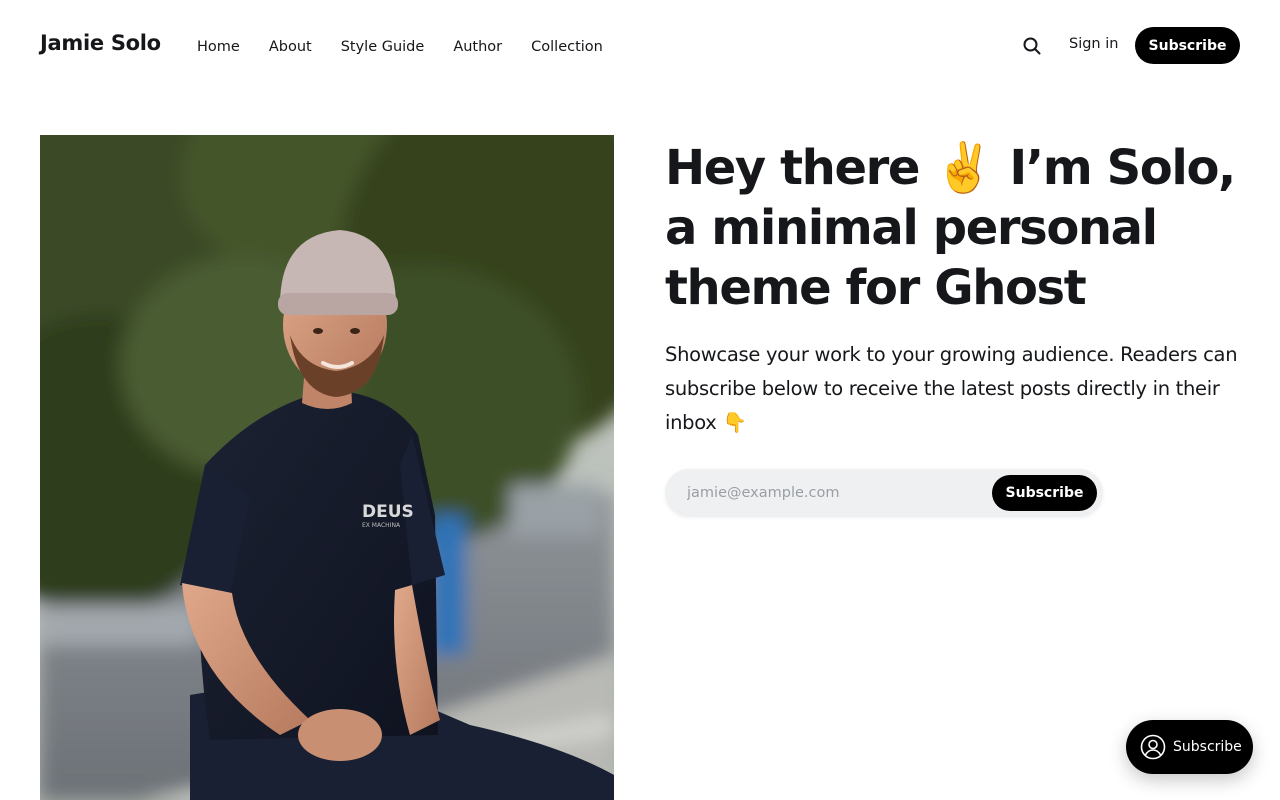 The width and height of the screenshot is (1280, 800). I want to click on form-subscribe-button: Subscribe, so click(1044, 493).